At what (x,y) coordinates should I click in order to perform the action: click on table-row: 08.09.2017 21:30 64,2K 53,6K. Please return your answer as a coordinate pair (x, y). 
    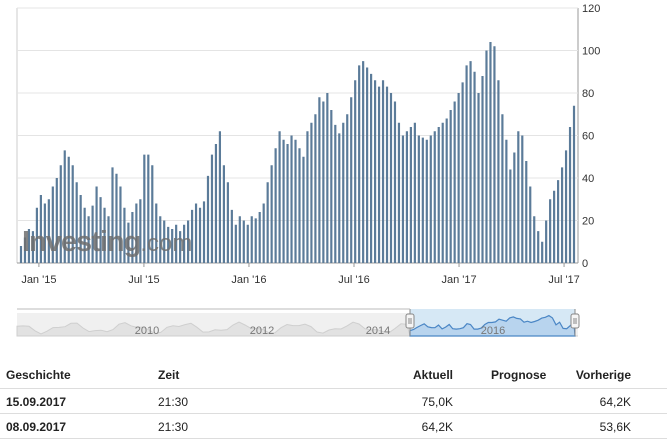
    Looking at the image, I should click on (333, 426).